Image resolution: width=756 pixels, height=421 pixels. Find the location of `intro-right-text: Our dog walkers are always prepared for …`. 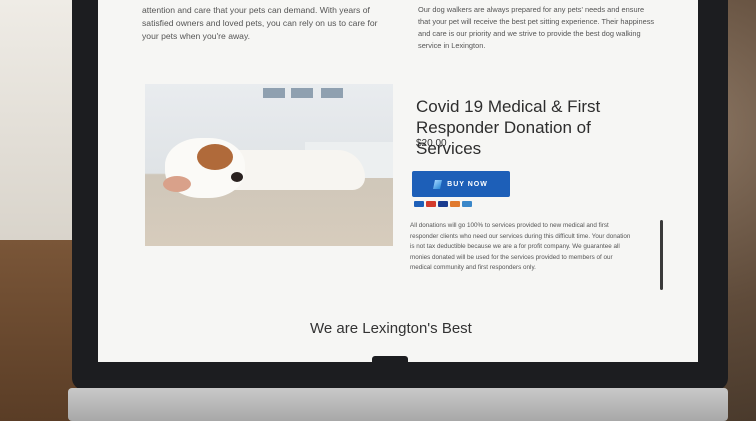

intro-right-text: Our dog walkers are always prepared for … is located at coordinates (536, 27).